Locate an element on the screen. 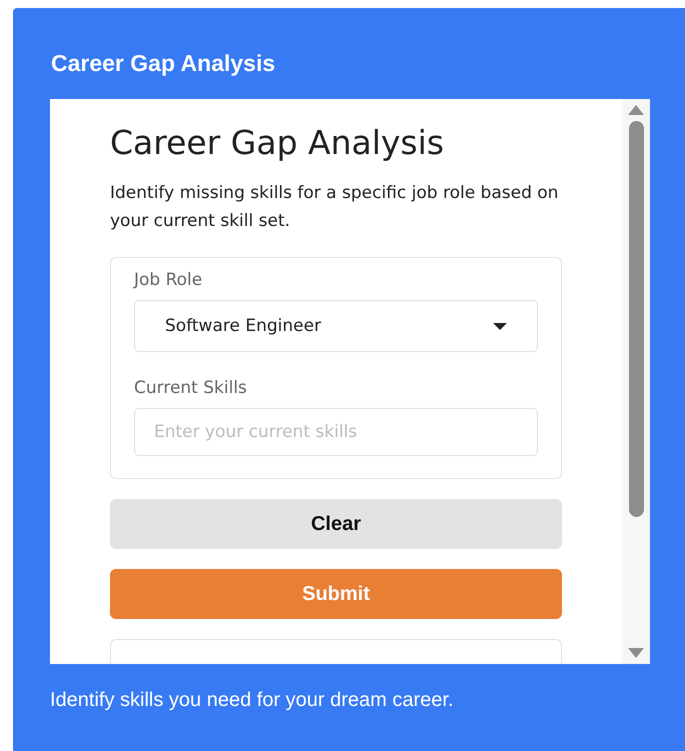 The width and height of the screenshot is (685, 751). caret-icon is located at coordinates (500, 326).